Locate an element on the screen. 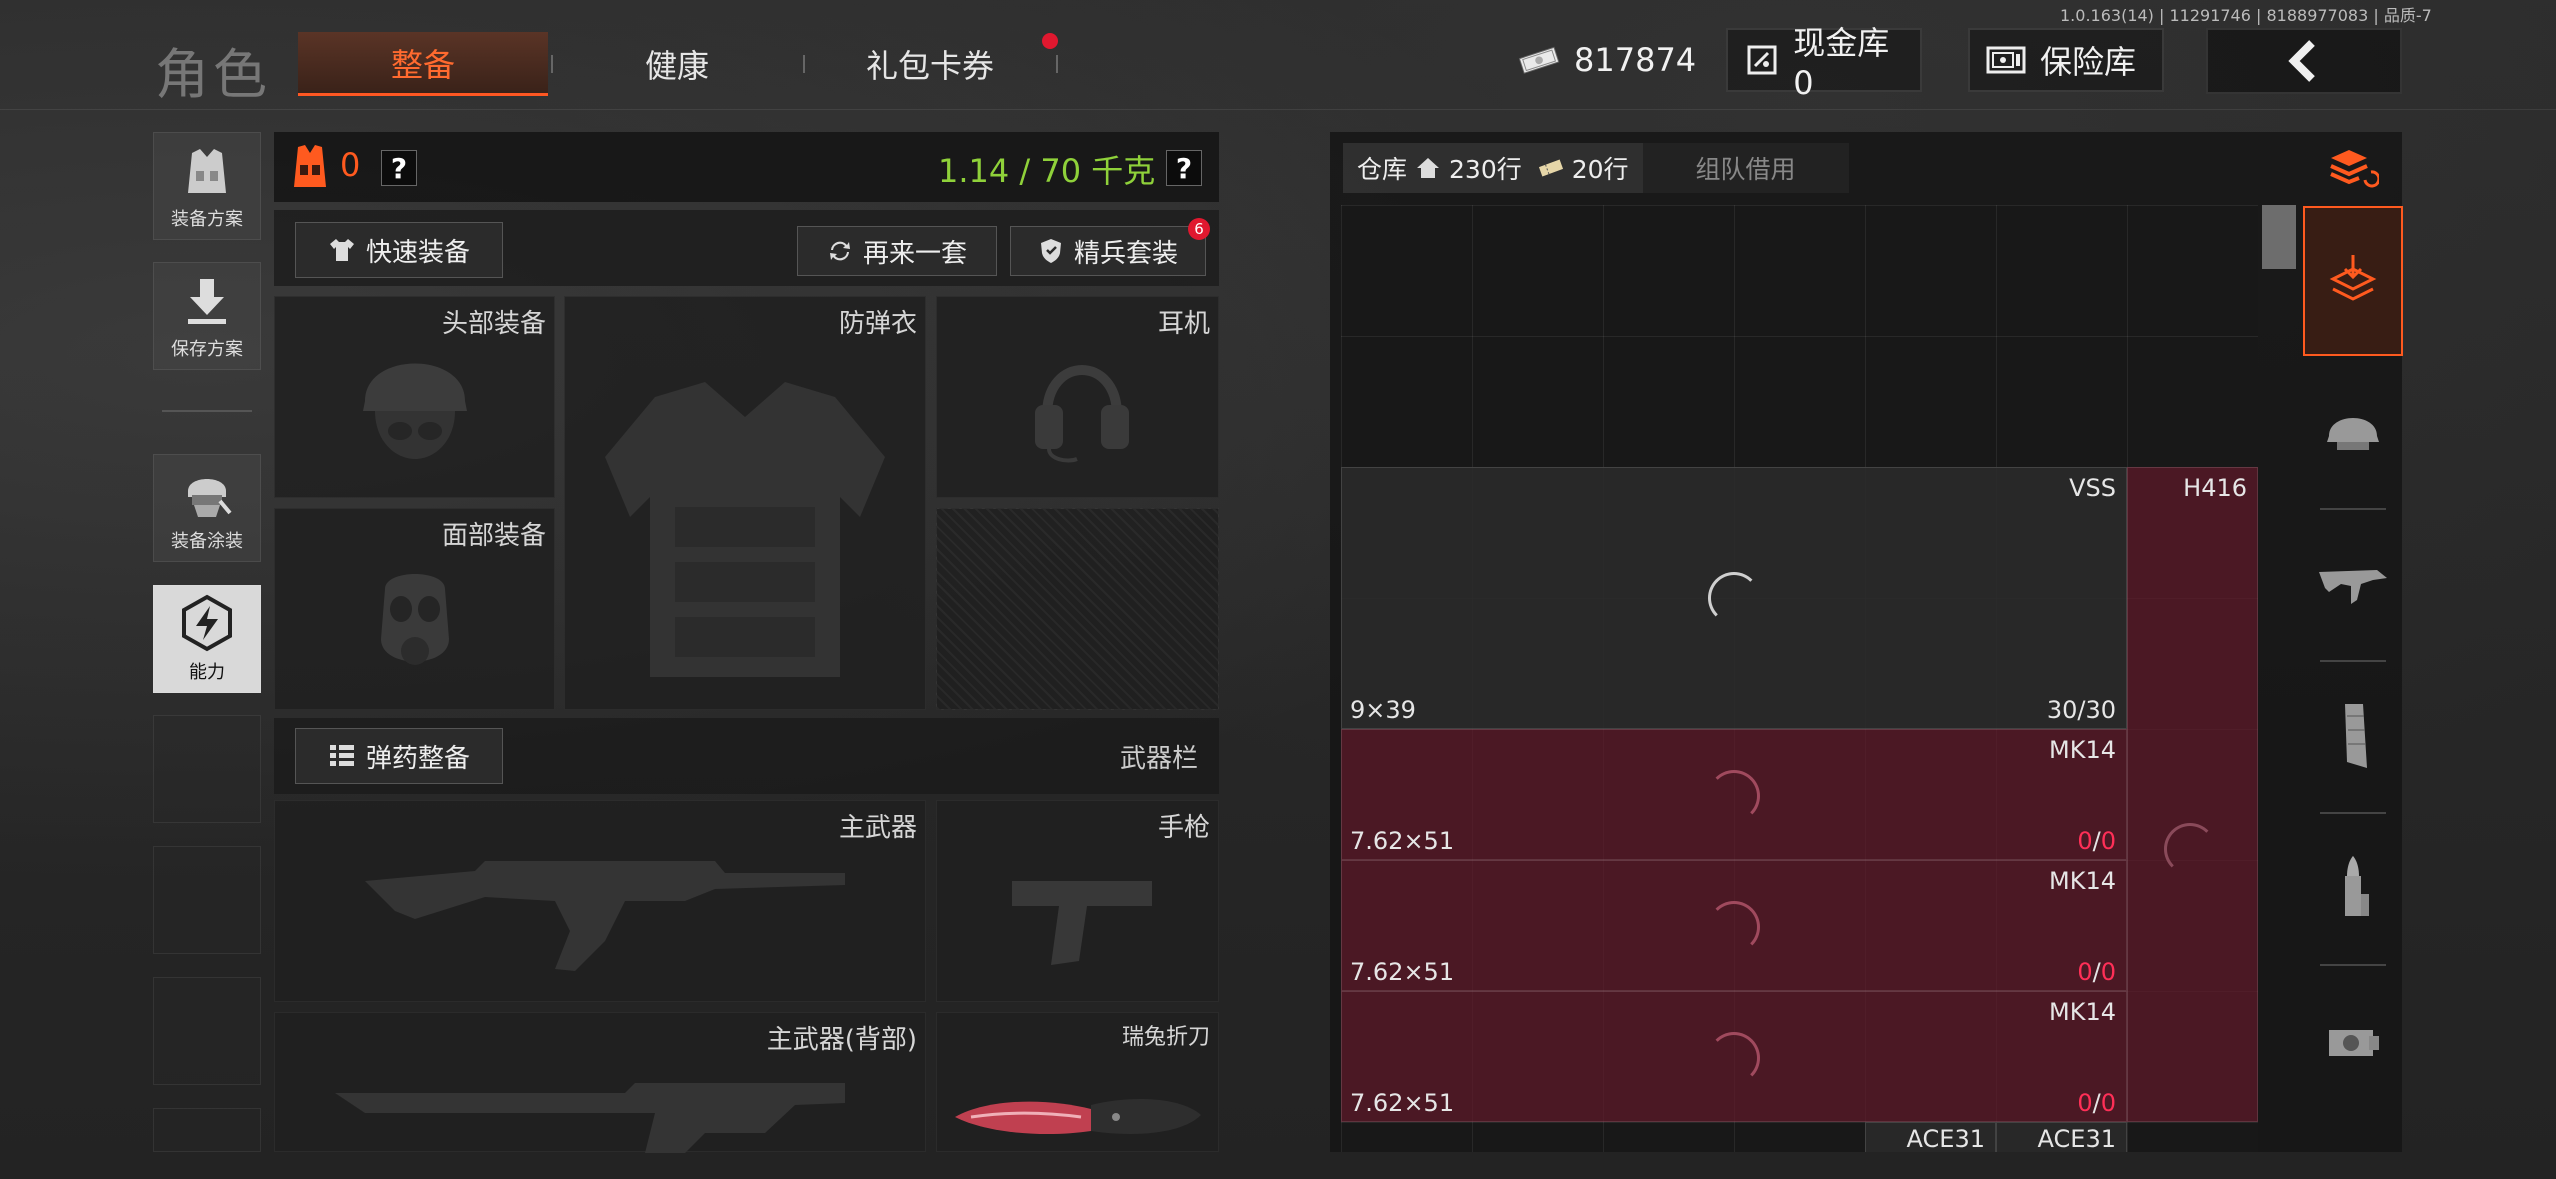 The image size is (2556, 1179). refresh-icon is located at coordinates (839, 251).